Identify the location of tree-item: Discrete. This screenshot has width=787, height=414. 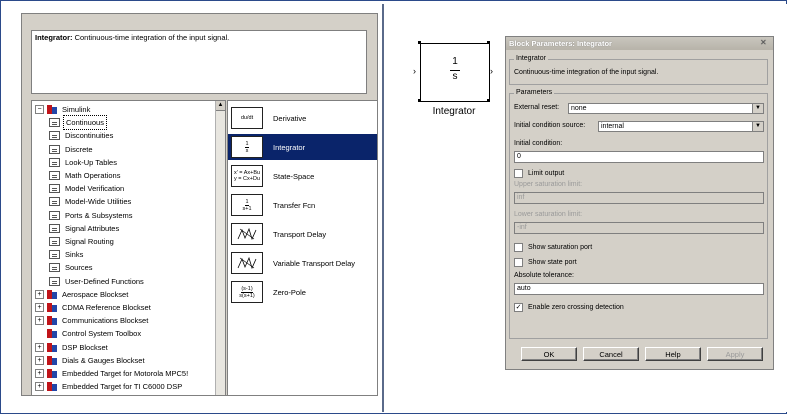
(72, 149).